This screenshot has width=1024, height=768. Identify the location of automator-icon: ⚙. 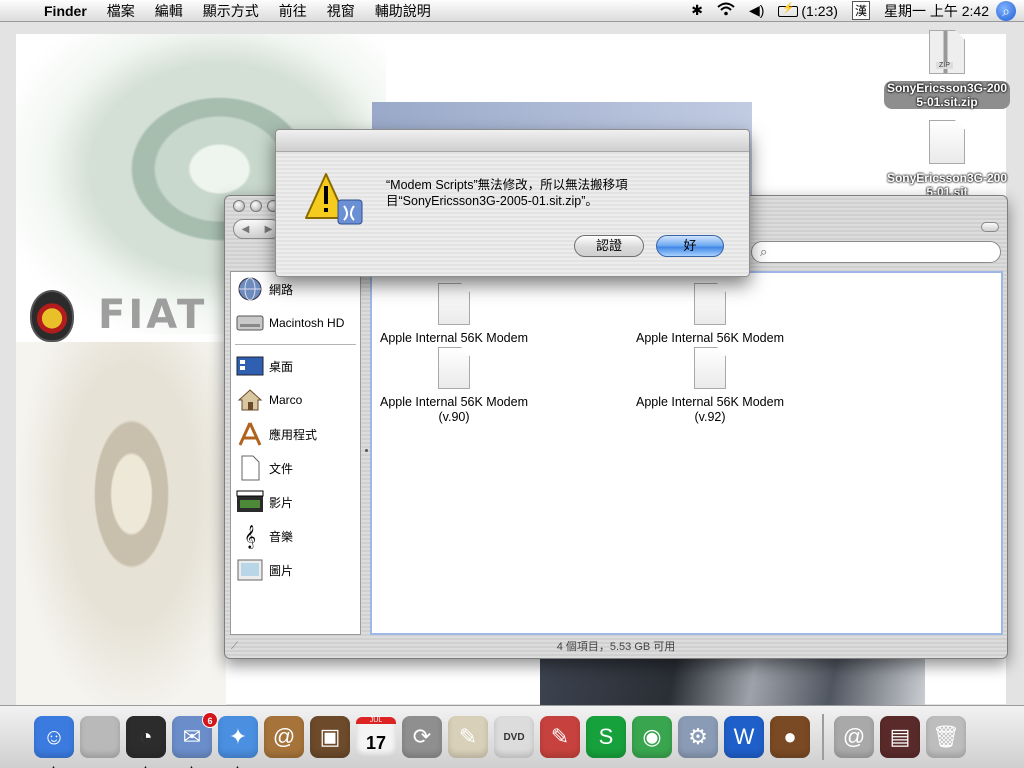
(698, 737).